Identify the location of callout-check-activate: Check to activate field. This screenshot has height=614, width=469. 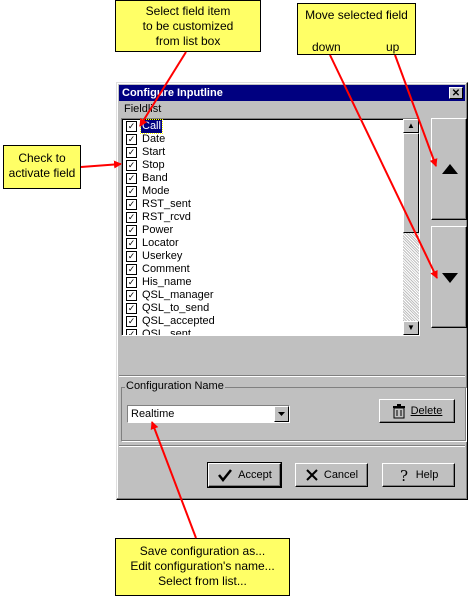
(42, 167).